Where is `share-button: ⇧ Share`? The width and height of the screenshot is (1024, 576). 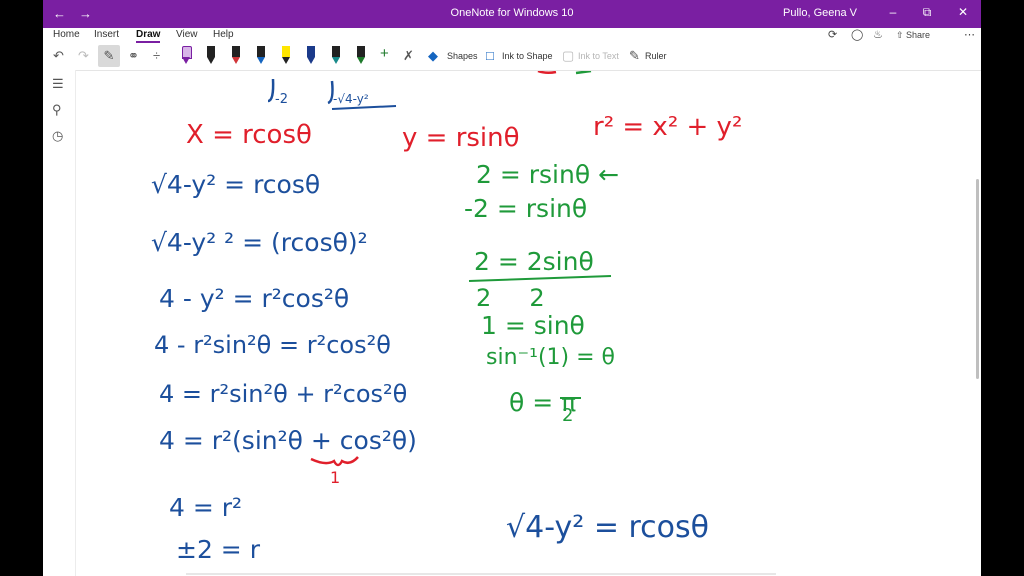
share-button: ⇧ Share is located at coordinates (913, 35).